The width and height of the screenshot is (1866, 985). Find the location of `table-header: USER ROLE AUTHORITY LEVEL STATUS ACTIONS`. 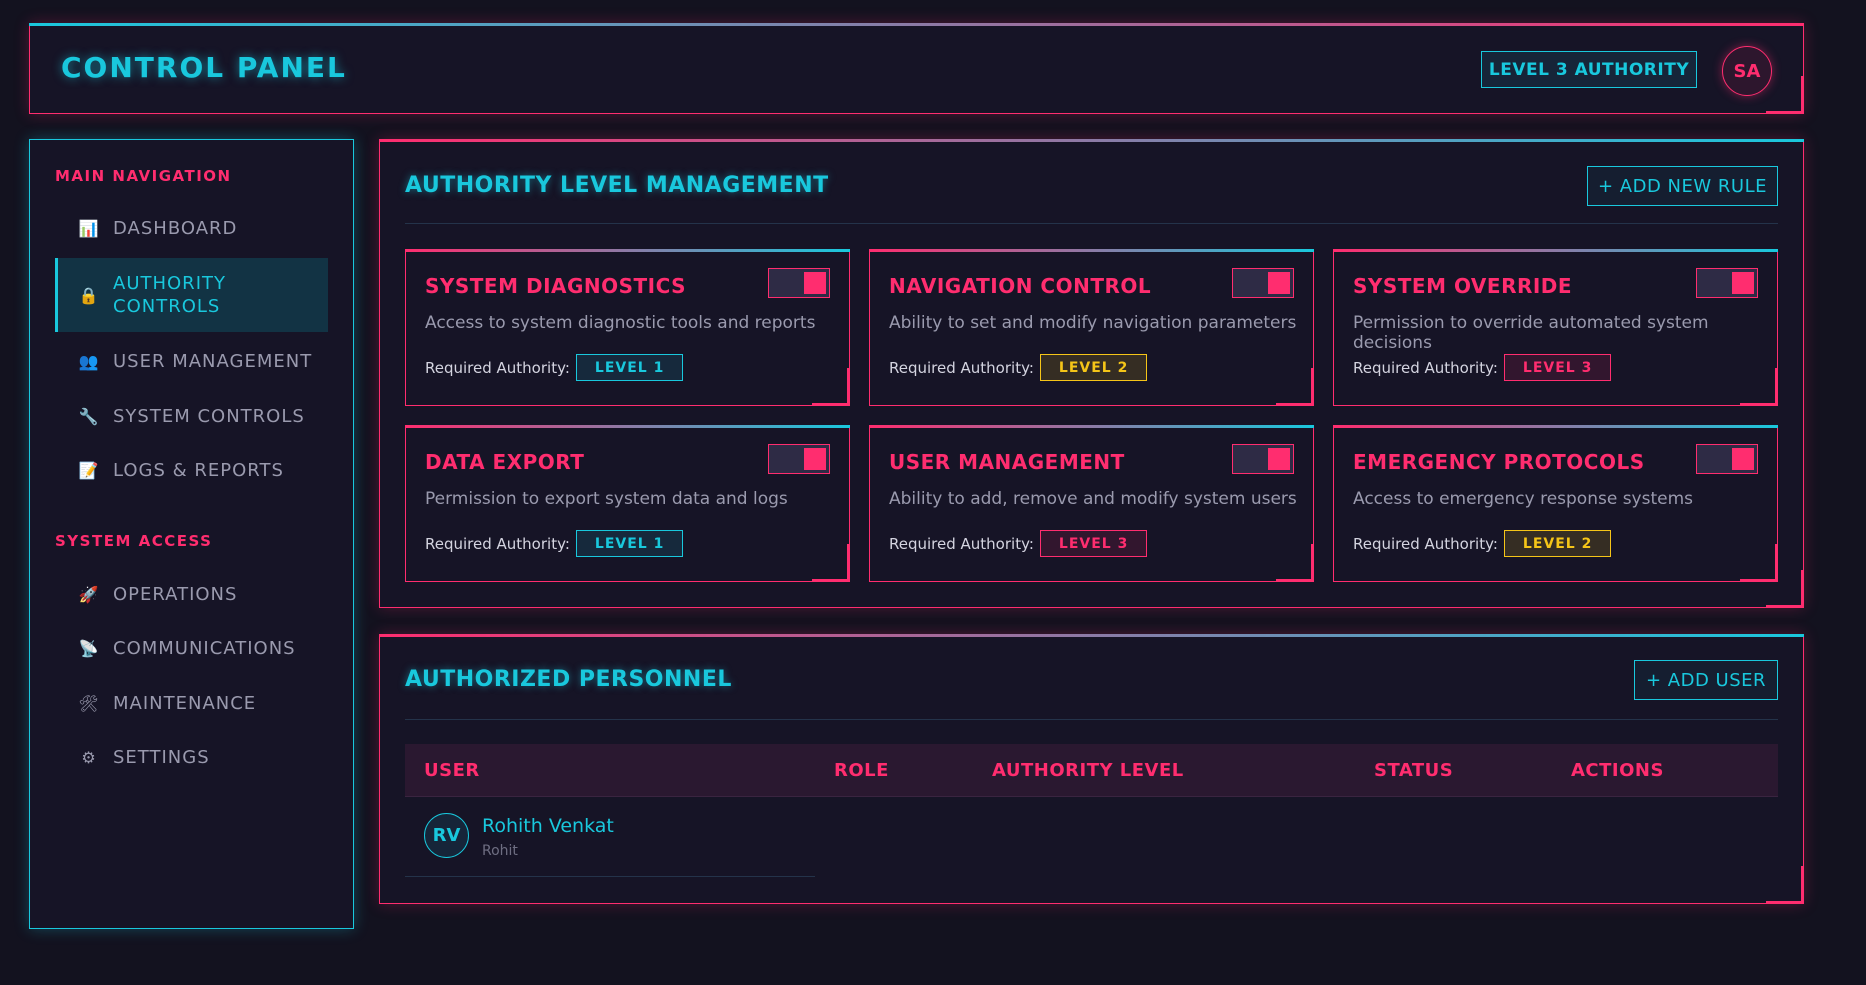

table-header: USER ROLE AUTHORITY LEVEL STATUS ACTIONS is located at coordinates (1091, 770).